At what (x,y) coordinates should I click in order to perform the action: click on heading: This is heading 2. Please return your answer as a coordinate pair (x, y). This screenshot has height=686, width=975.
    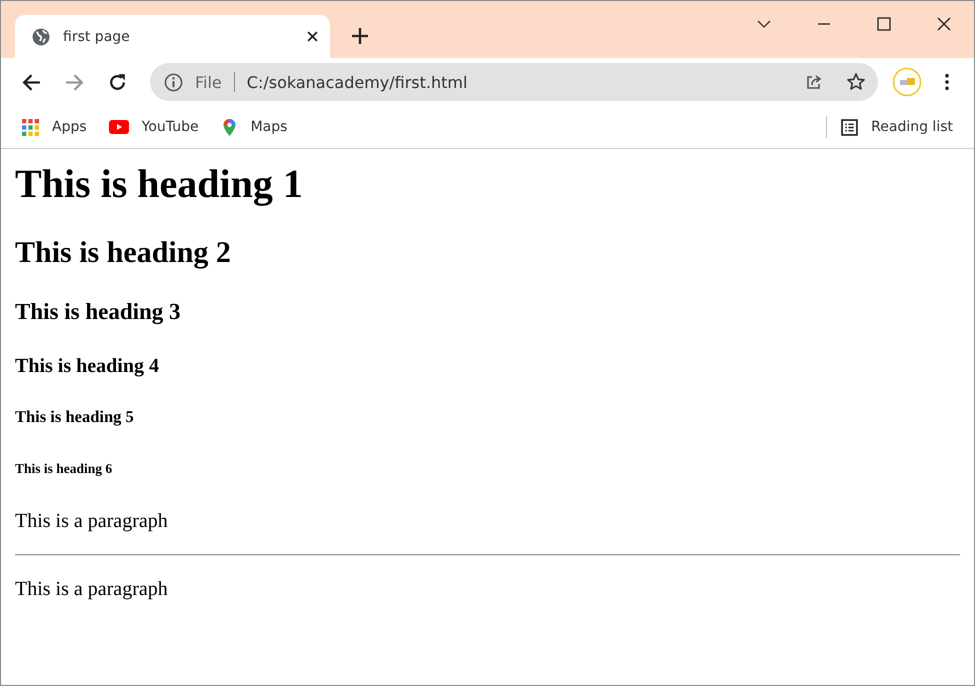
    Looking at the image, I should click on (123, 253).